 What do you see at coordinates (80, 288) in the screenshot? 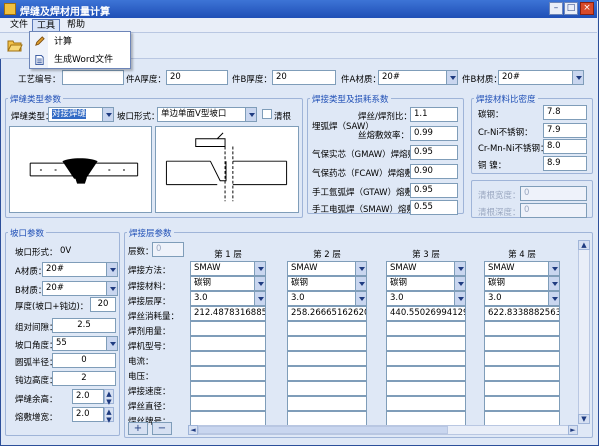
I see `b-material-param-select: 20#` at bounding box center [80, 288].